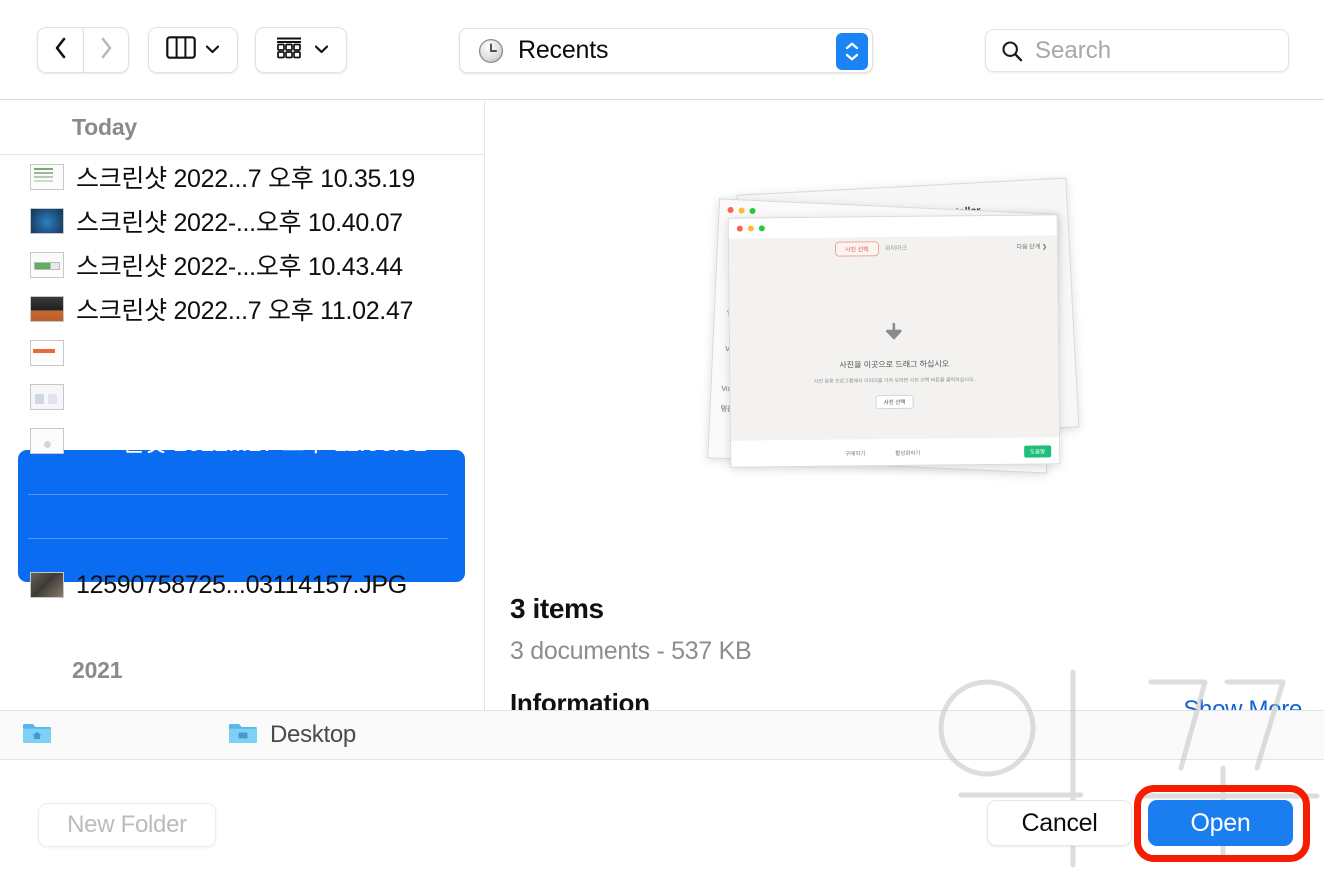  I want to click on list-item-selected: 스크린샷 2022...17 오후 11.05.16, so click(242, 397).